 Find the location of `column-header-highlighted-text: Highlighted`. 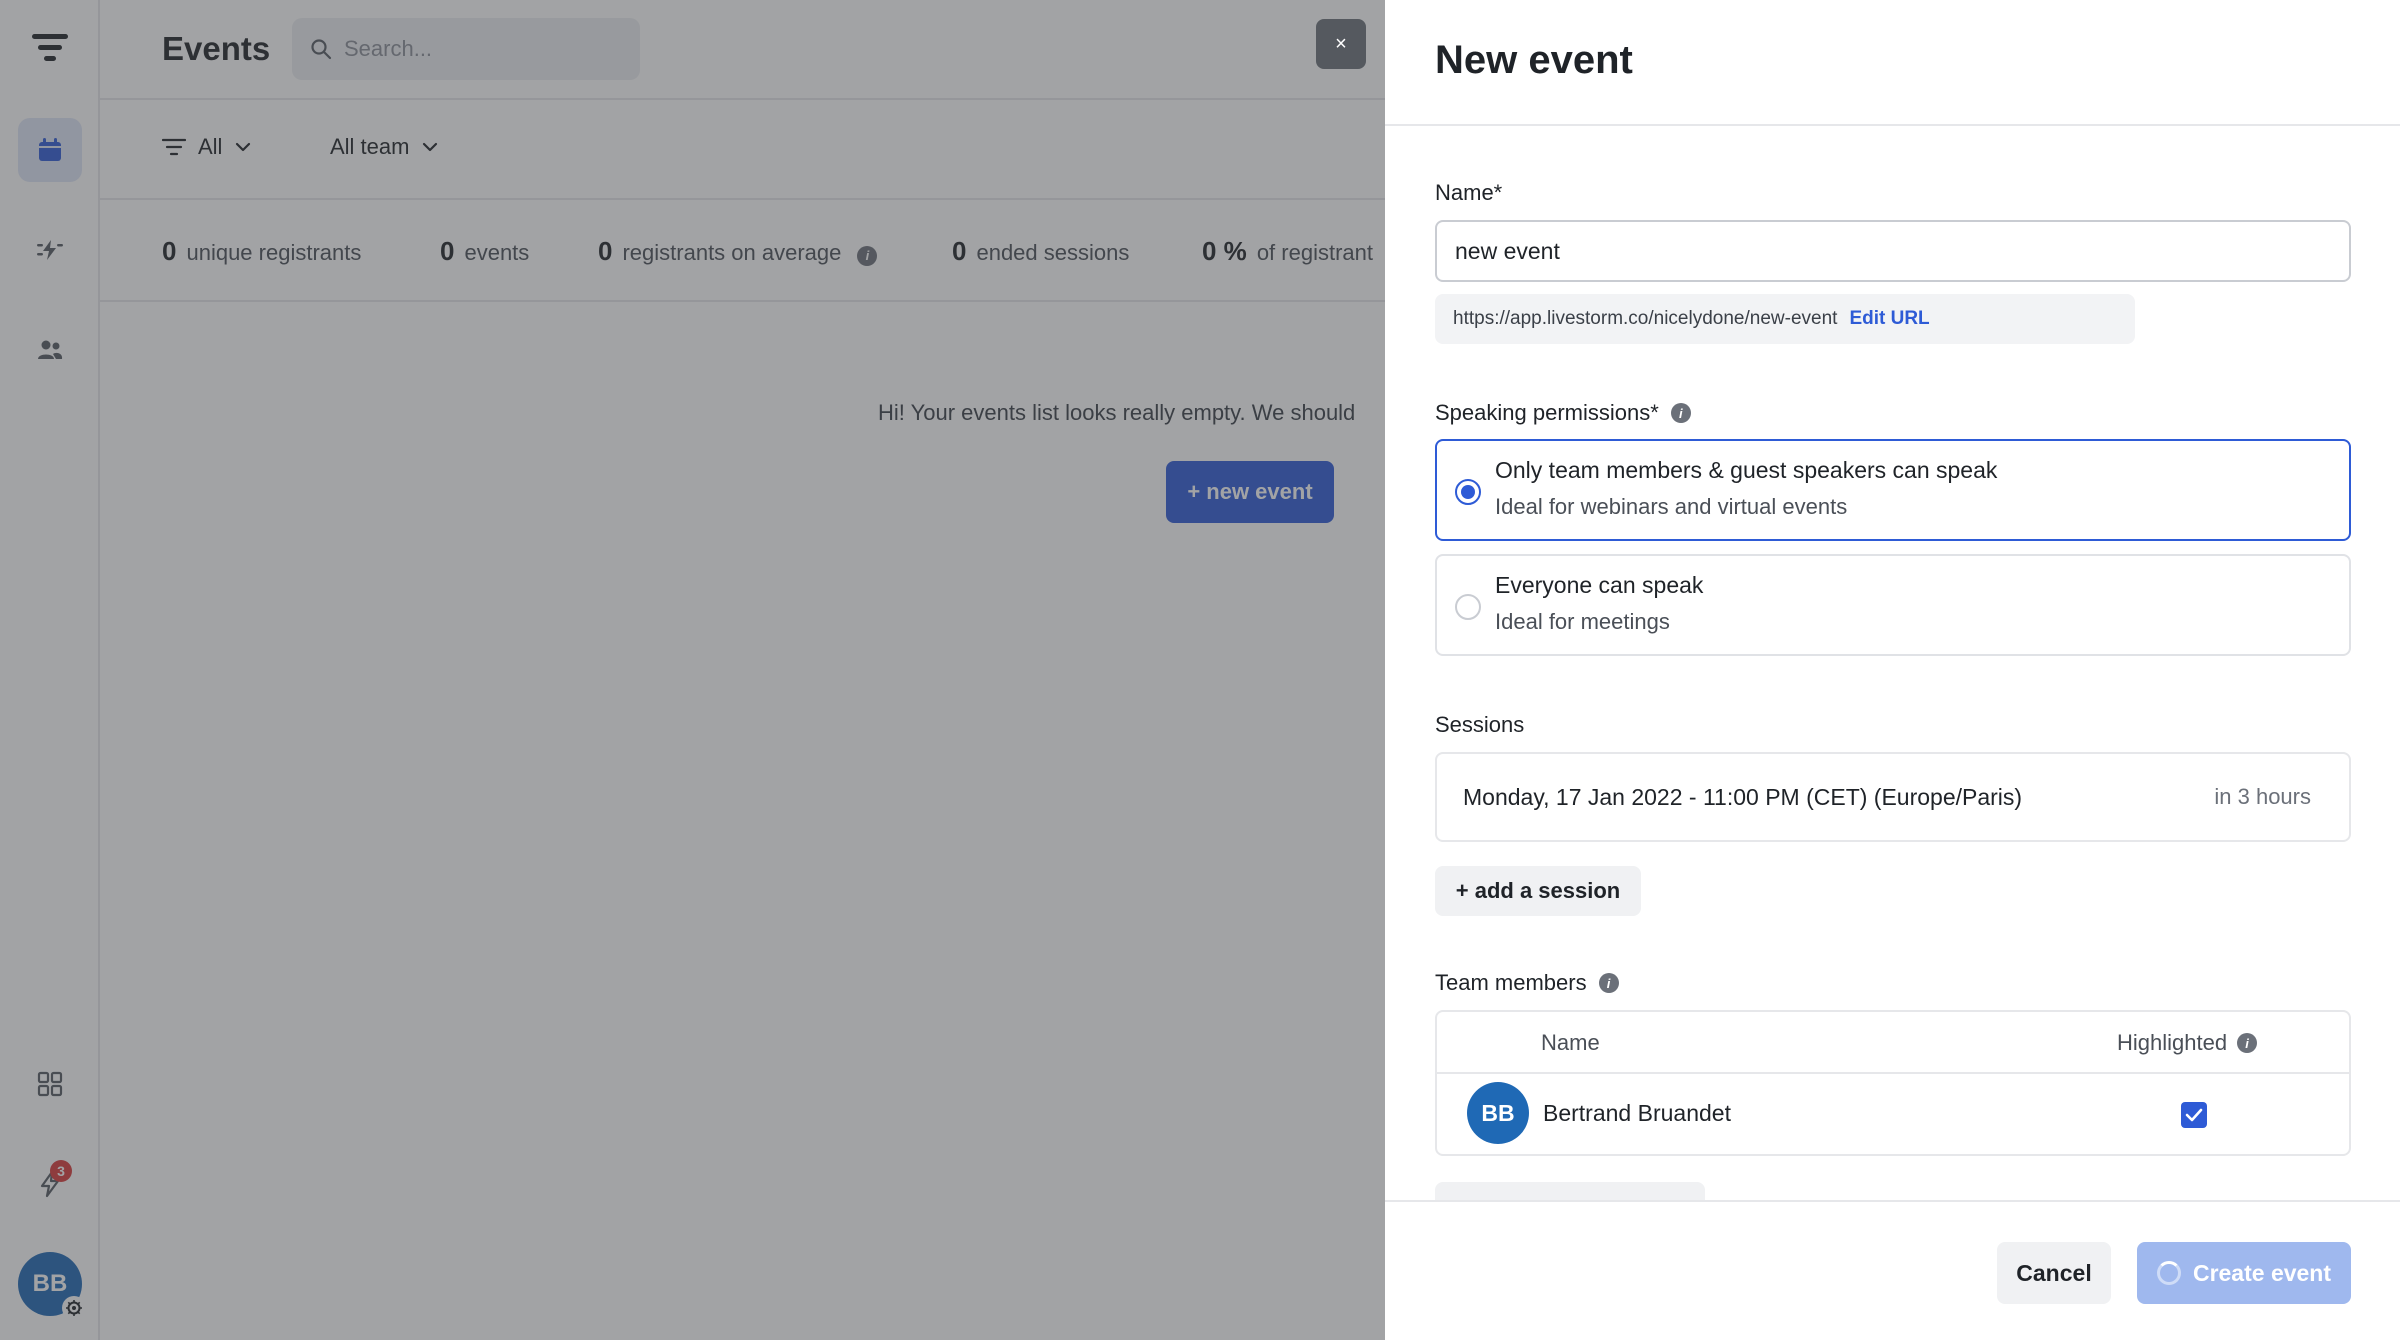

column-header-highlighted-text: Highlighted is located at coordinates (2172, 1042).